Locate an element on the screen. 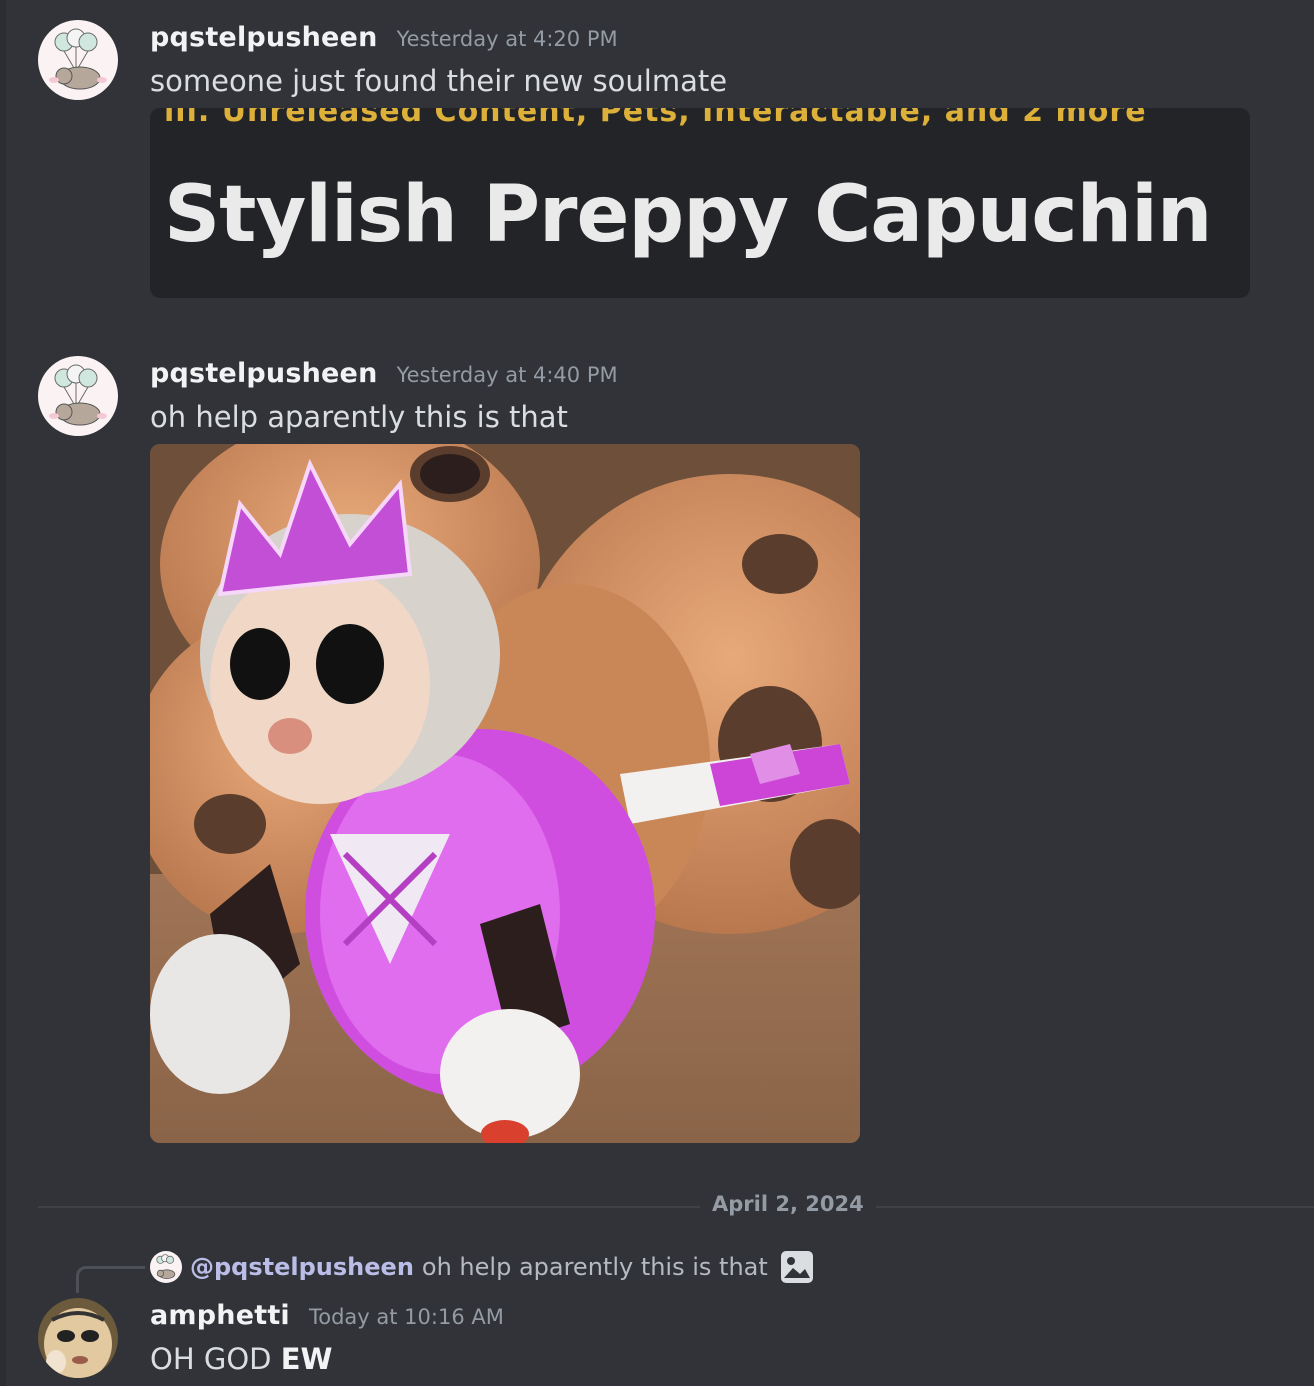 The width and height of the screenshot is (1314, 1386). timestamp: Today at 10:16 AM is located at coordinates (406, 1317).